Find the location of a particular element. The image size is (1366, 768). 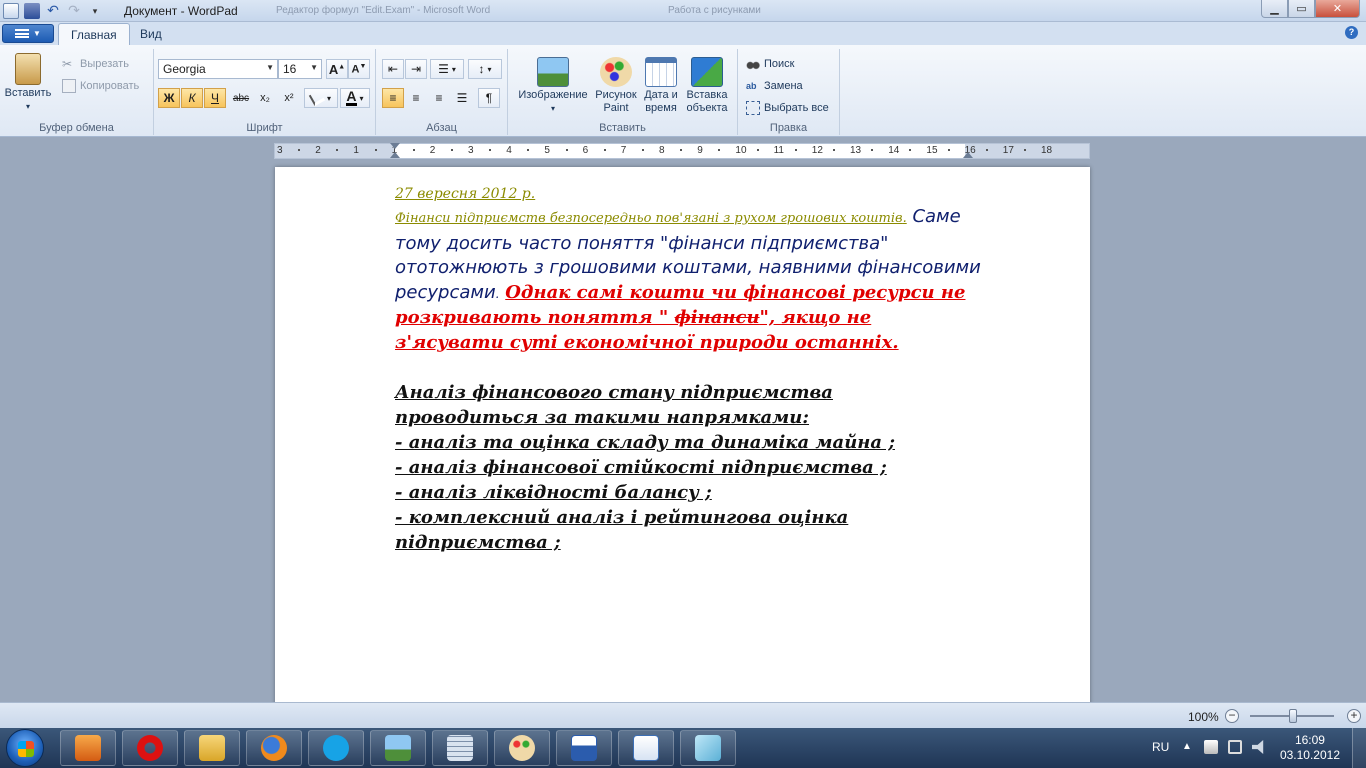

copy-button: Копировать is located at coordinates (100, 86).